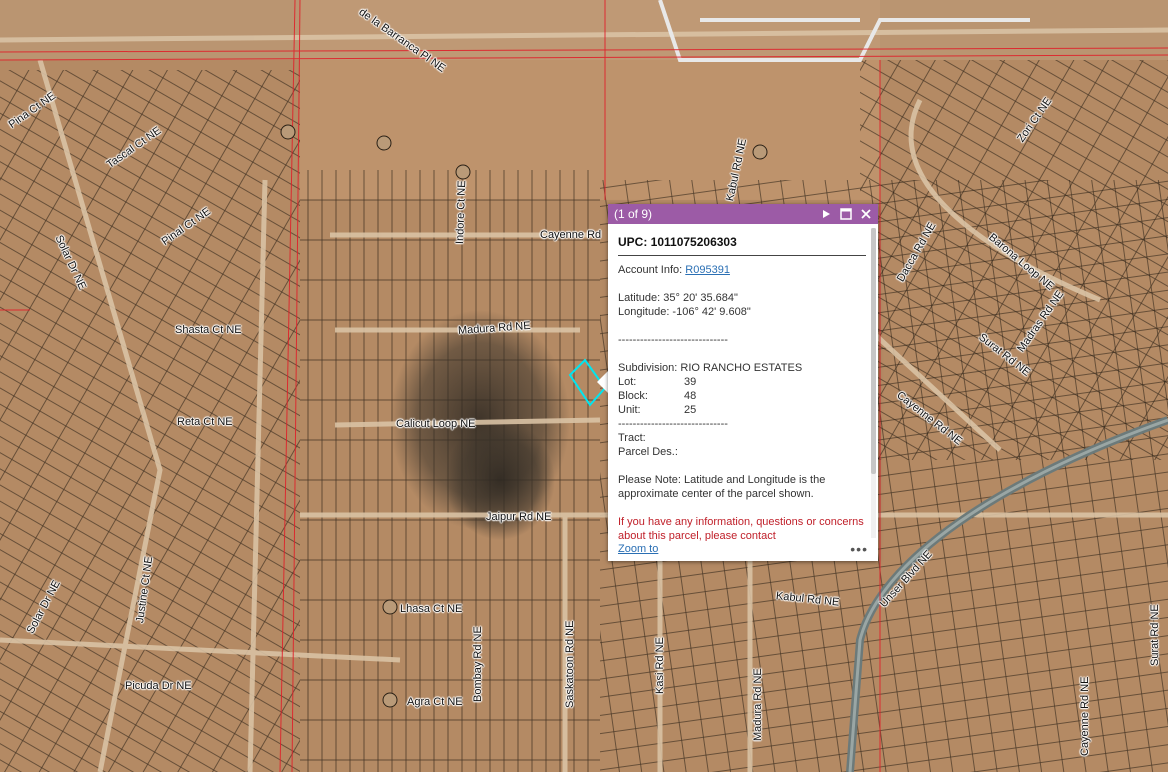 This screenshot has height=772, width=1168. I want to click on next-feature-icon, so click(826, 214).